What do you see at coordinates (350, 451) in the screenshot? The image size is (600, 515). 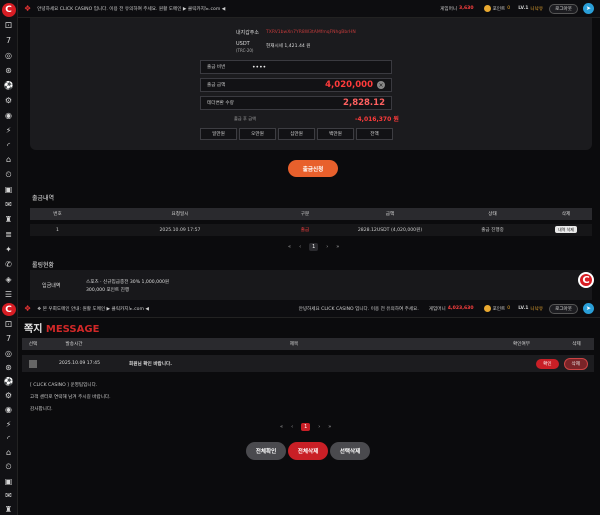 I see `delete-selected-button: 선택삭제` at bounding box center [350, 451].